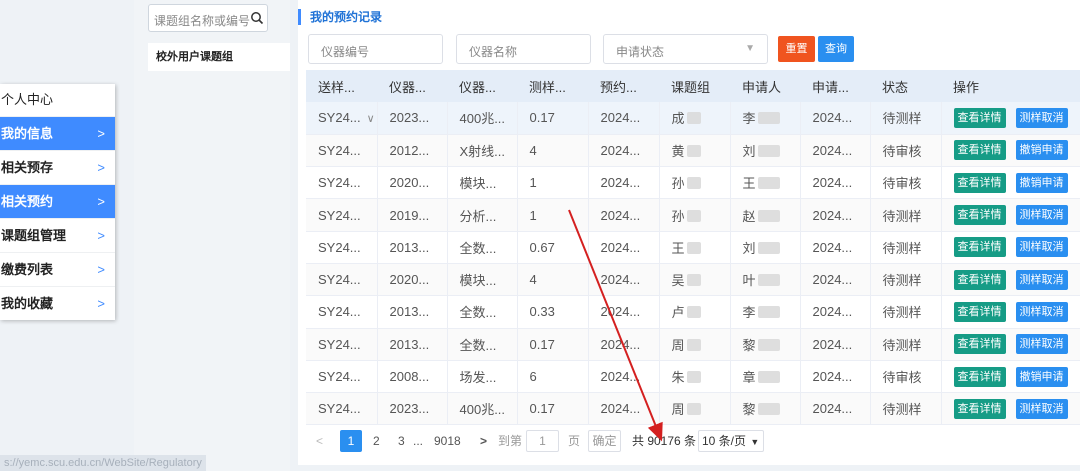  What do you see at coordinates (57, 303) in the screenshot?
I see `sidebar-item-favorites: 我的收藏 >` at bounding box center [57, 303].